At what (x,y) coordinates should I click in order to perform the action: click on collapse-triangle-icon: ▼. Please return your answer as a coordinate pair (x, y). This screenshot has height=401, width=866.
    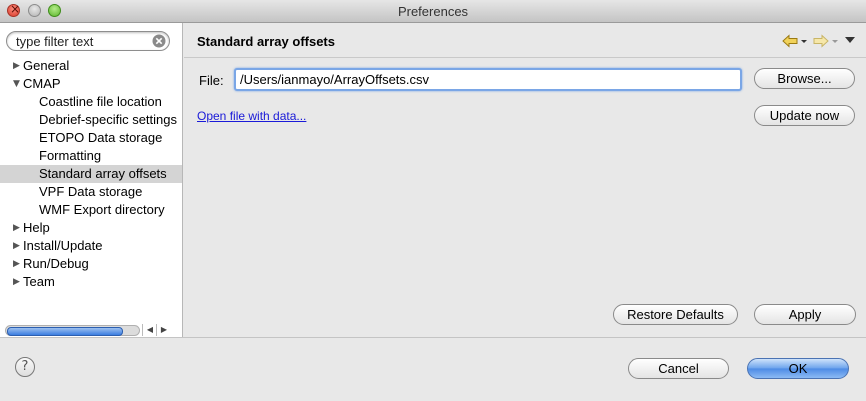
    Looking at the image, I should click on (17, 84).